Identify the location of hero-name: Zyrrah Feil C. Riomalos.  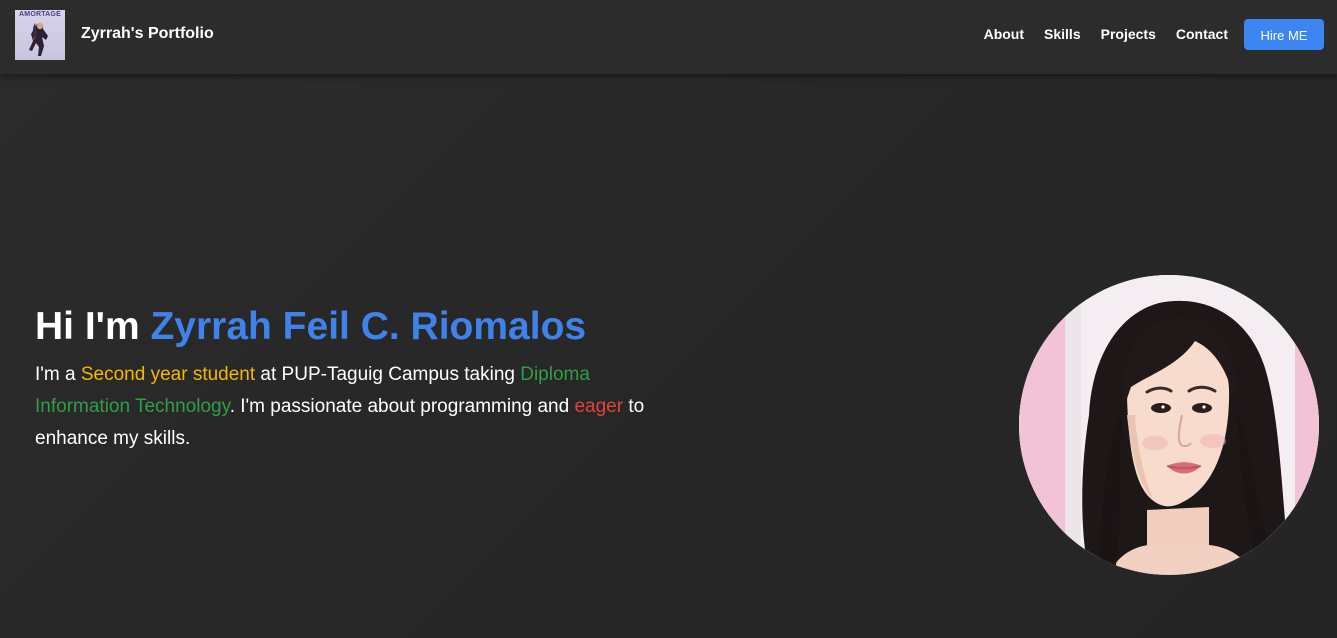
(368, 326).